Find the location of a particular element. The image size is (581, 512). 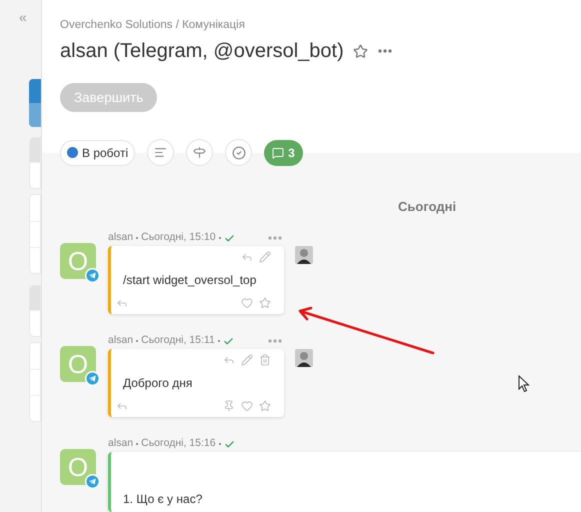

message-time: Сьогодні, 15:11 is located at coordinates (178, 340).